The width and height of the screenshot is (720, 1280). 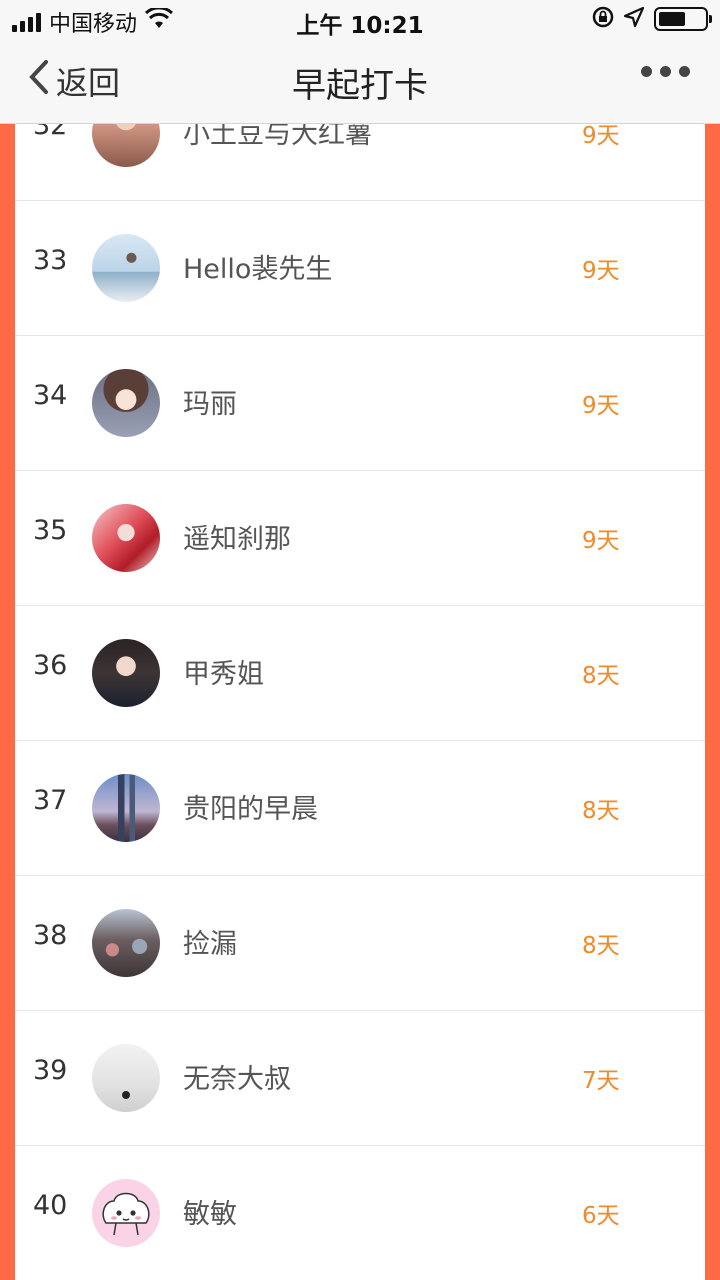 I want to click on user-name: 无奈大叔, so click(x=237, y=1079).